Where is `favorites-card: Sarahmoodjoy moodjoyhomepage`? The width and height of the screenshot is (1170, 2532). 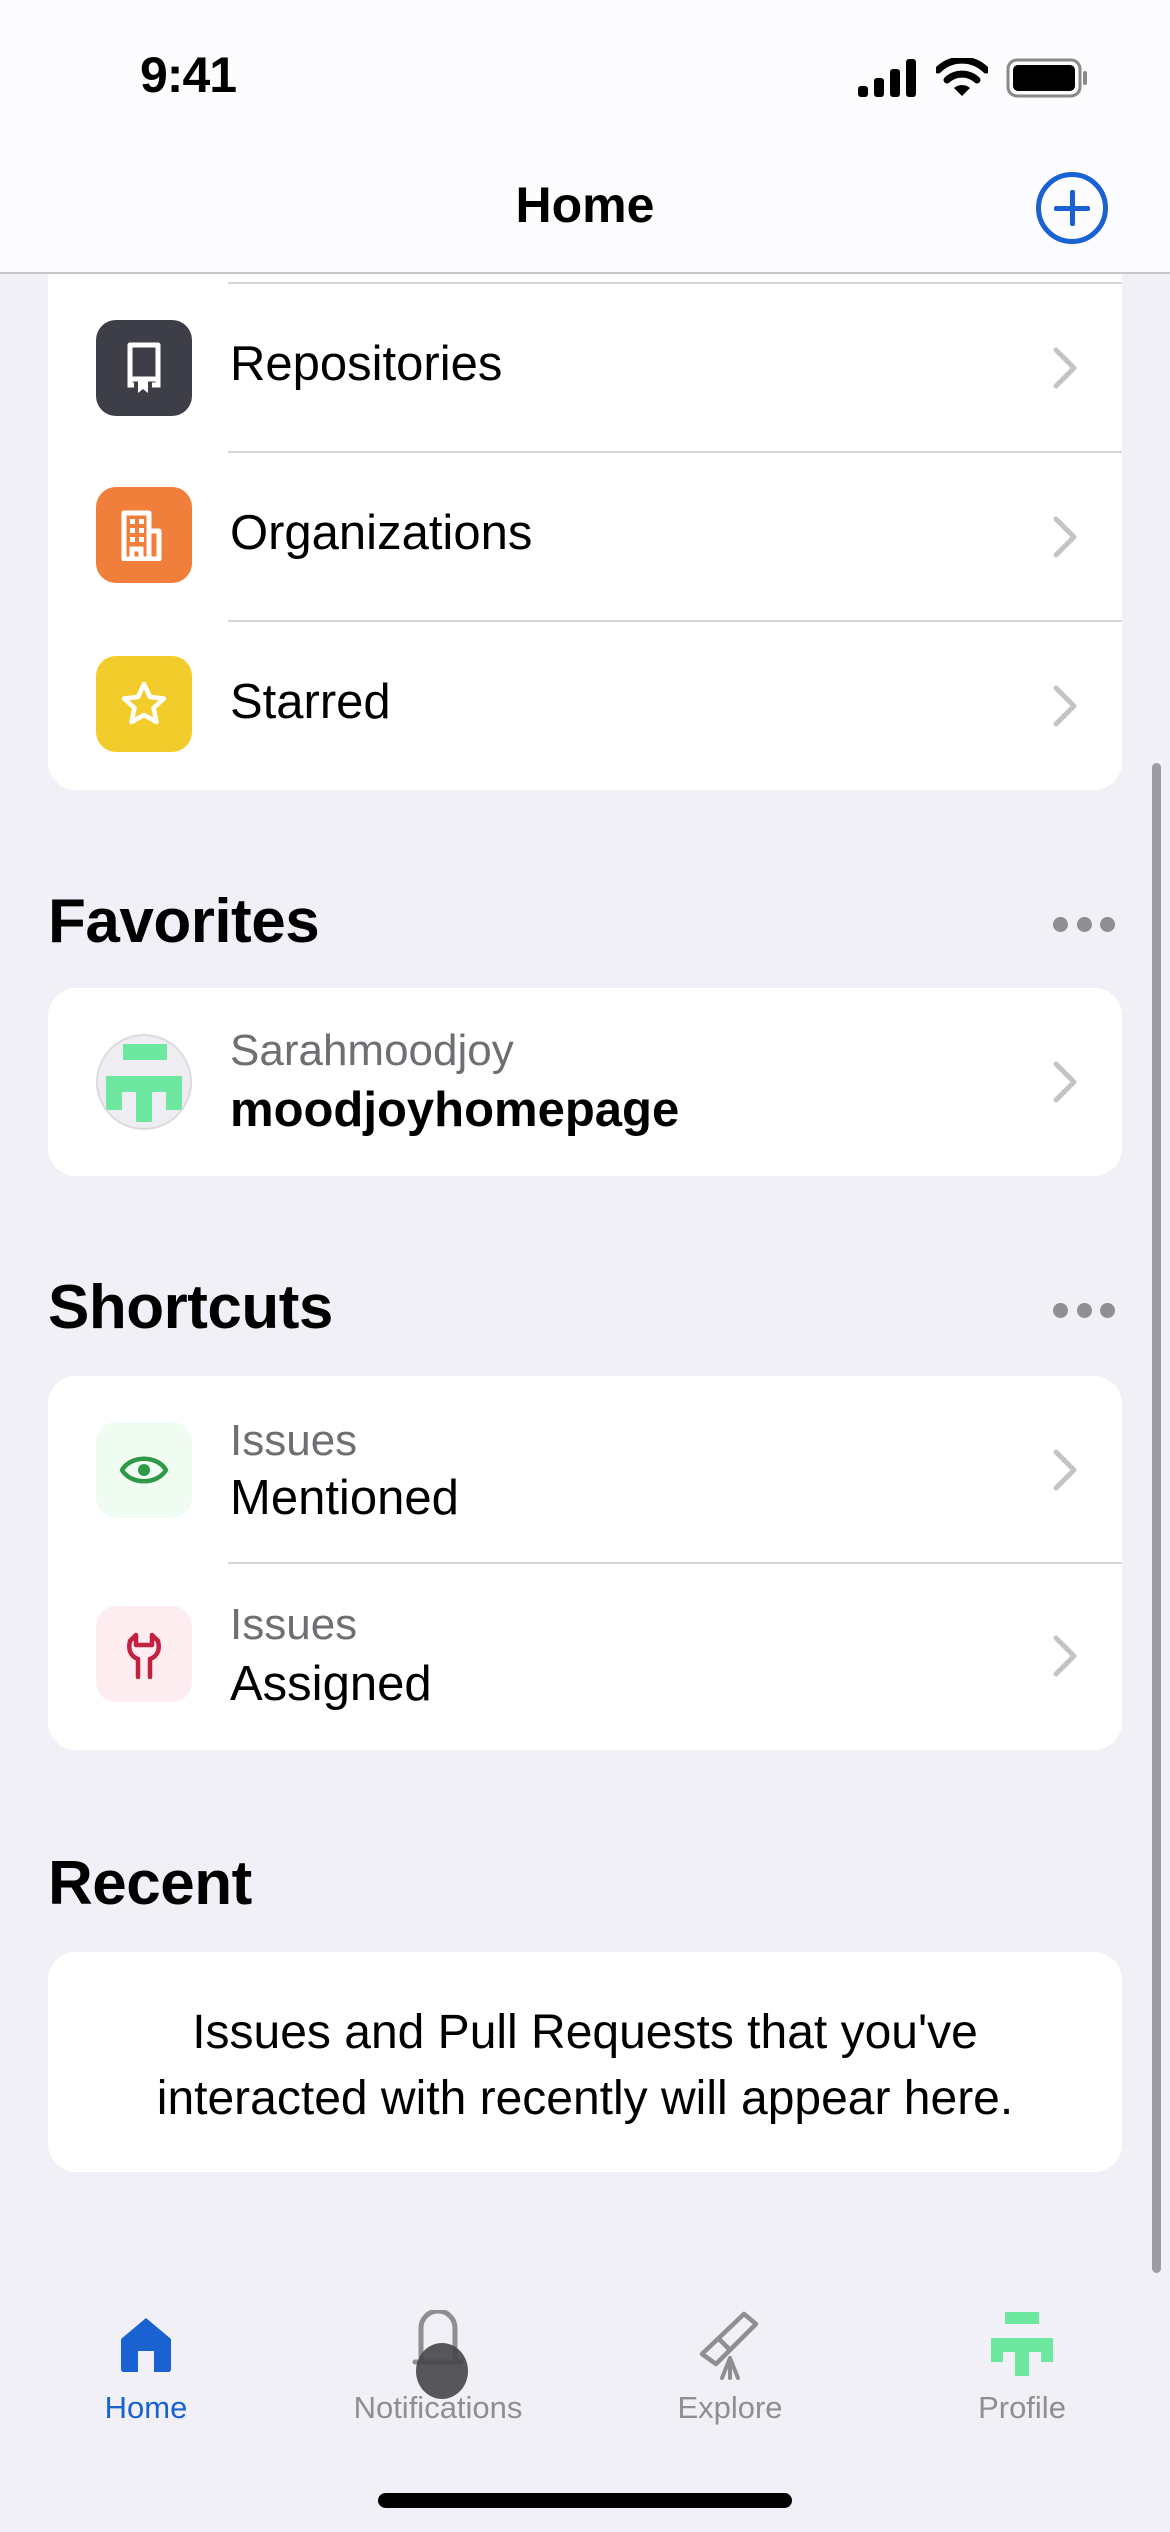
favorites-card: Sarahmoodjoy moodjoyhomepage is located at coordinates (585, 1082).